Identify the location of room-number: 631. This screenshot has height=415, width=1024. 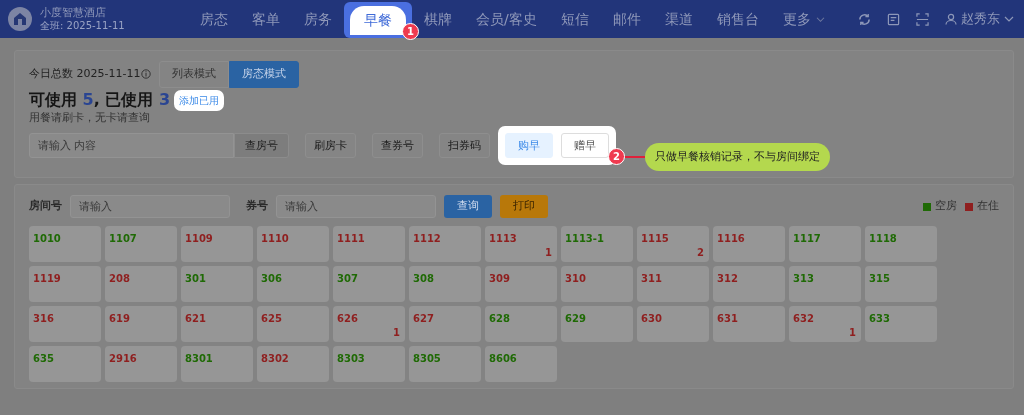
(727, 318).